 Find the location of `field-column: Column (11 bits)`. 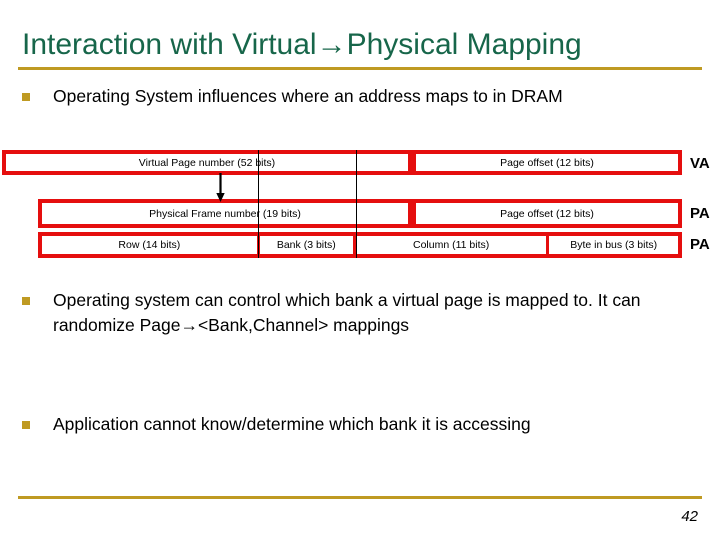

field-column: Column (11 bits) is located at coordinates (451, 245).